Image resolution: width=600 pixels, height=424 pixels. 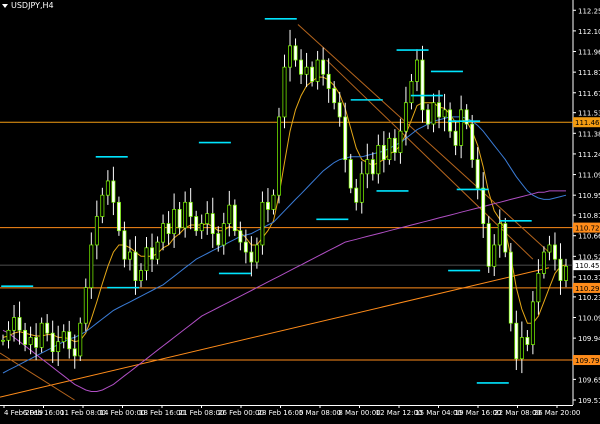 I want to click on dropdown-arrow-icon, so click(x=5, y=5).